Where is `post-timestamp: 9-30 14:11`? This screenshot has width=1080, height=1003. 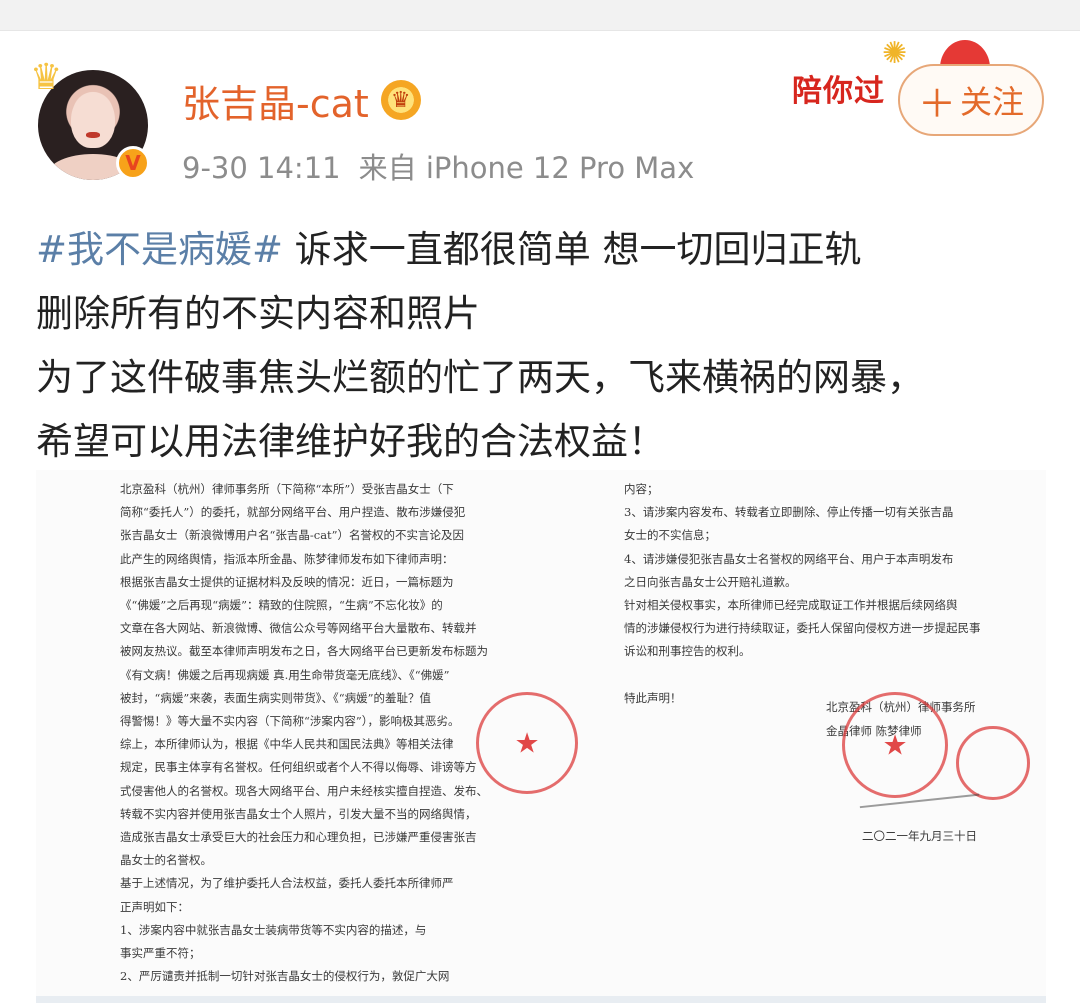
post-timestamp: 9-30 14:11 is located at coordinates (261, 168).